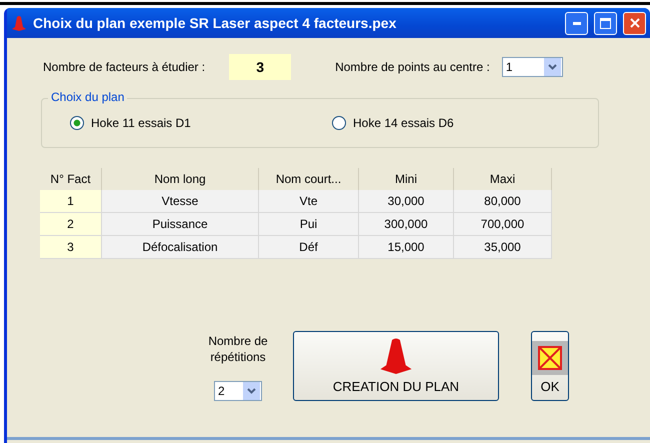 Image resolution: width=650 pixels, height=443 pixels. Describe the element at coordinates (396, 366) in the screenshot. I see `create-plan-button: CREATION DU PLAN` at that location.